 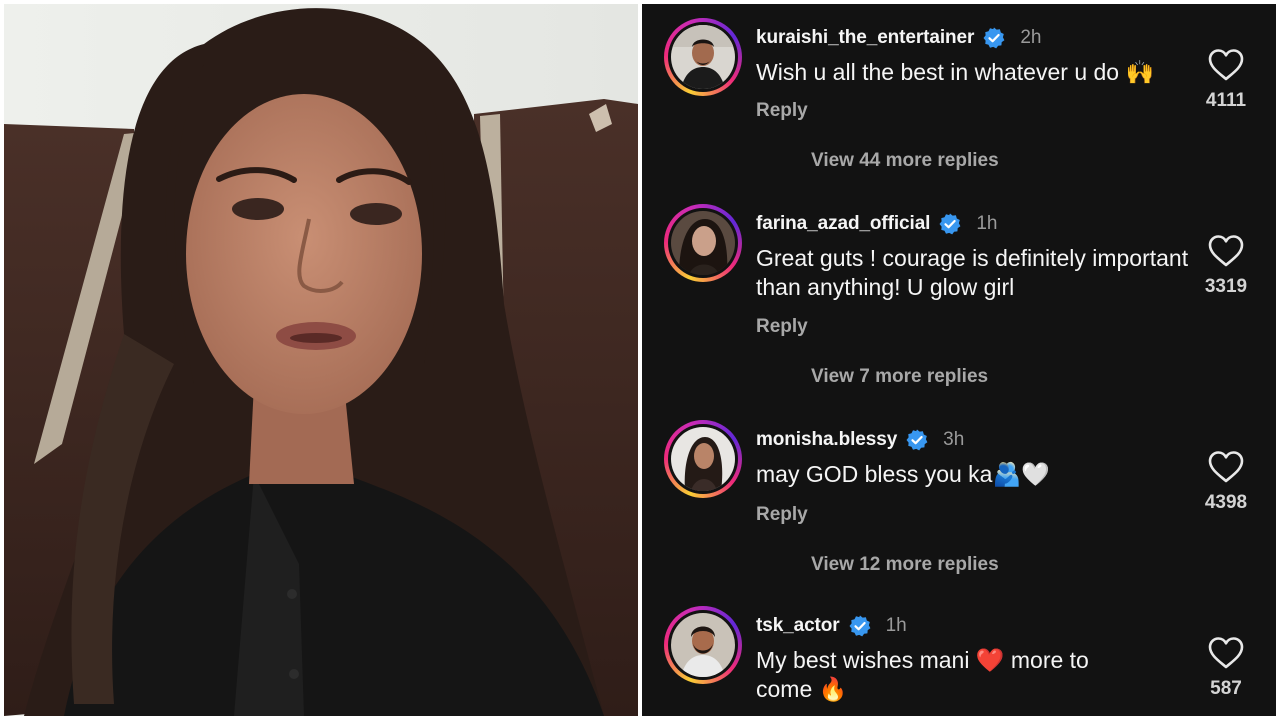 I want to click on comment-time: 2h, so click(x=1031, y=37).